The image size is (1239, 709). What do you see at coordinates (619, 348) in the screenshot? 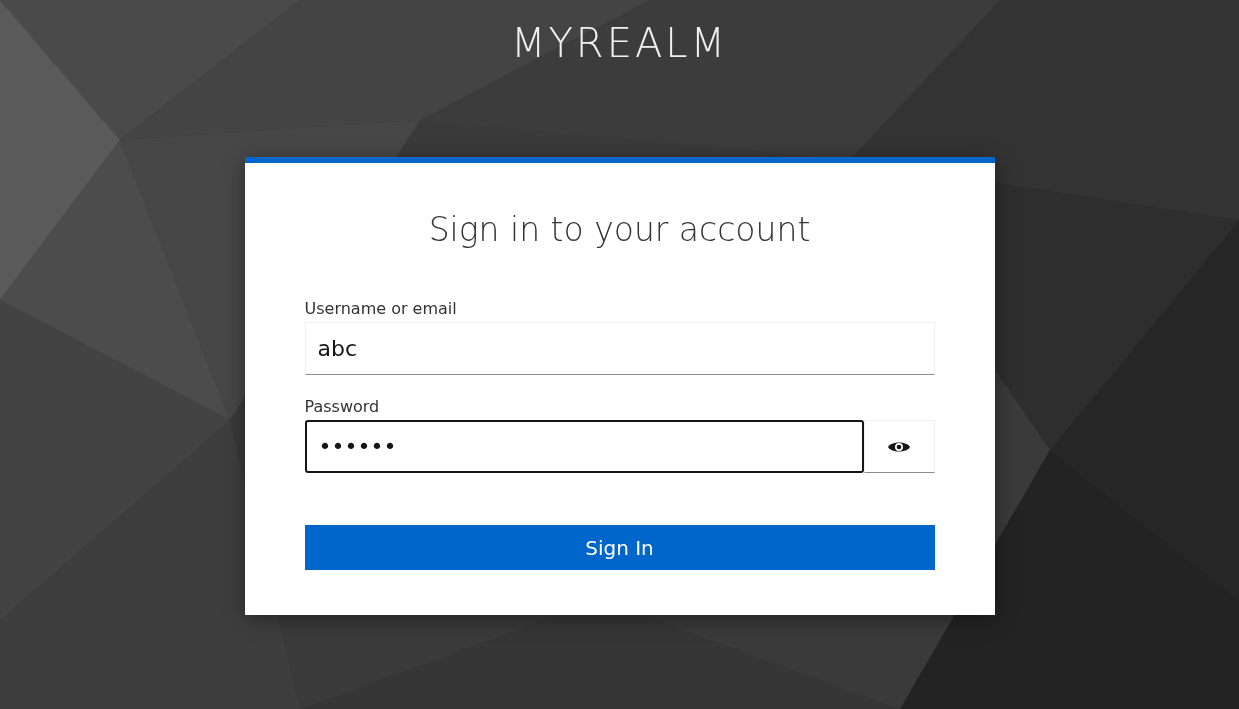
I see `username-field: abc` at bounding box center [619, 348].